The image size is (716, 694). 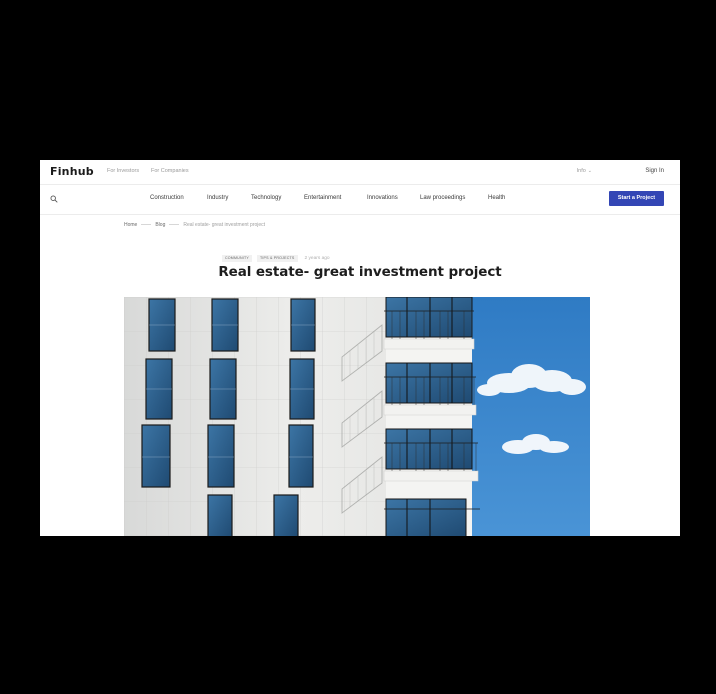 What do you see at coordinates (266, 198) in the screenshot?
I see `category-technology: Technology` at bounding box center [266, 198].